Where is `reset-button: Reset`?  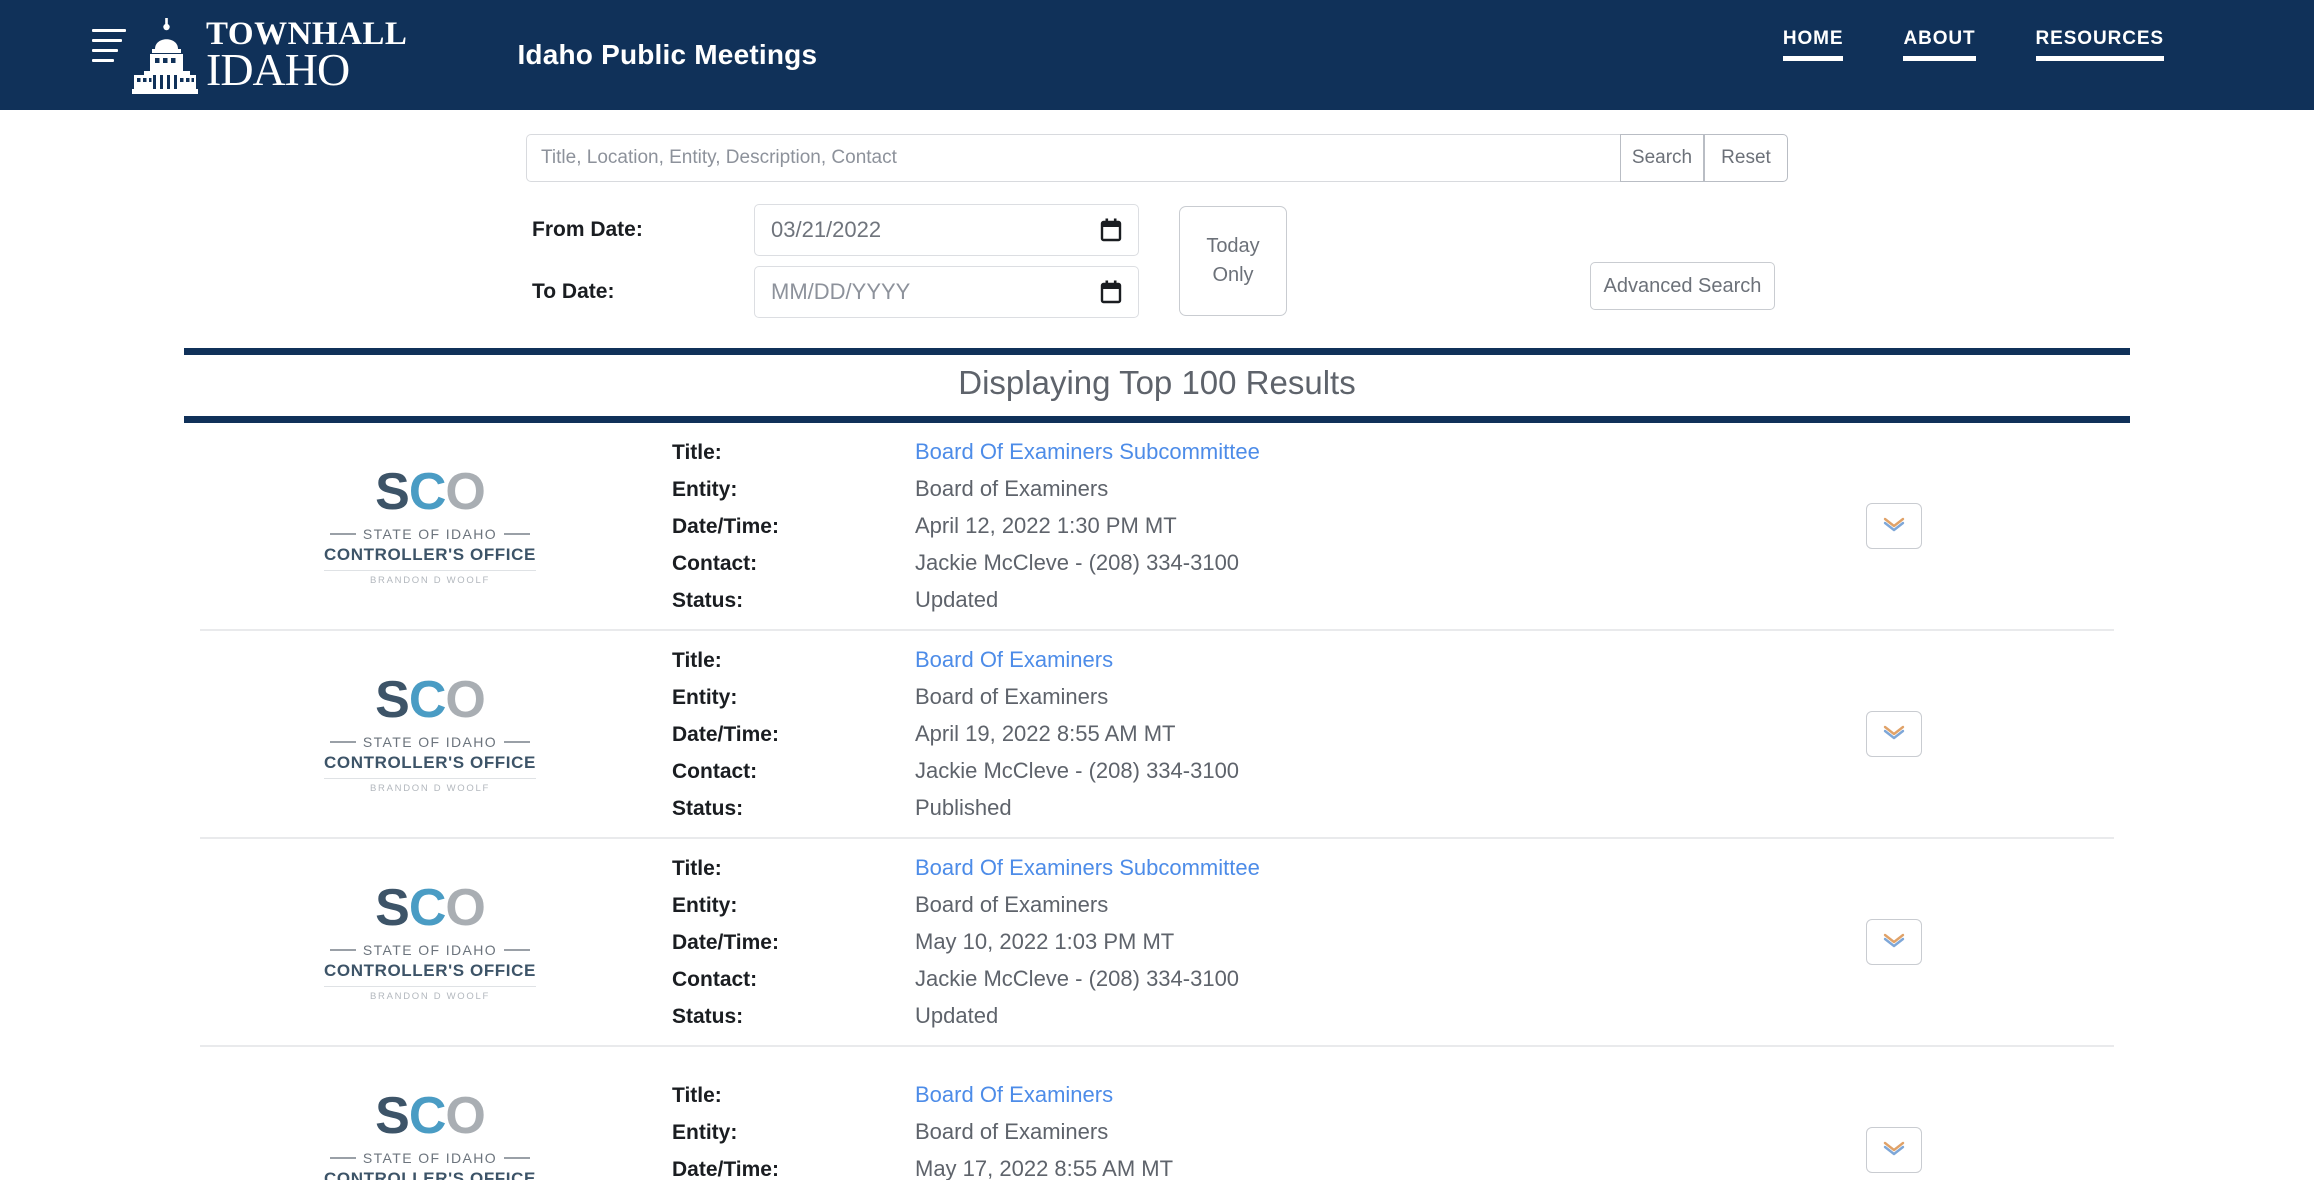 reset-button: Reset is located at coordinates (1746, 158).